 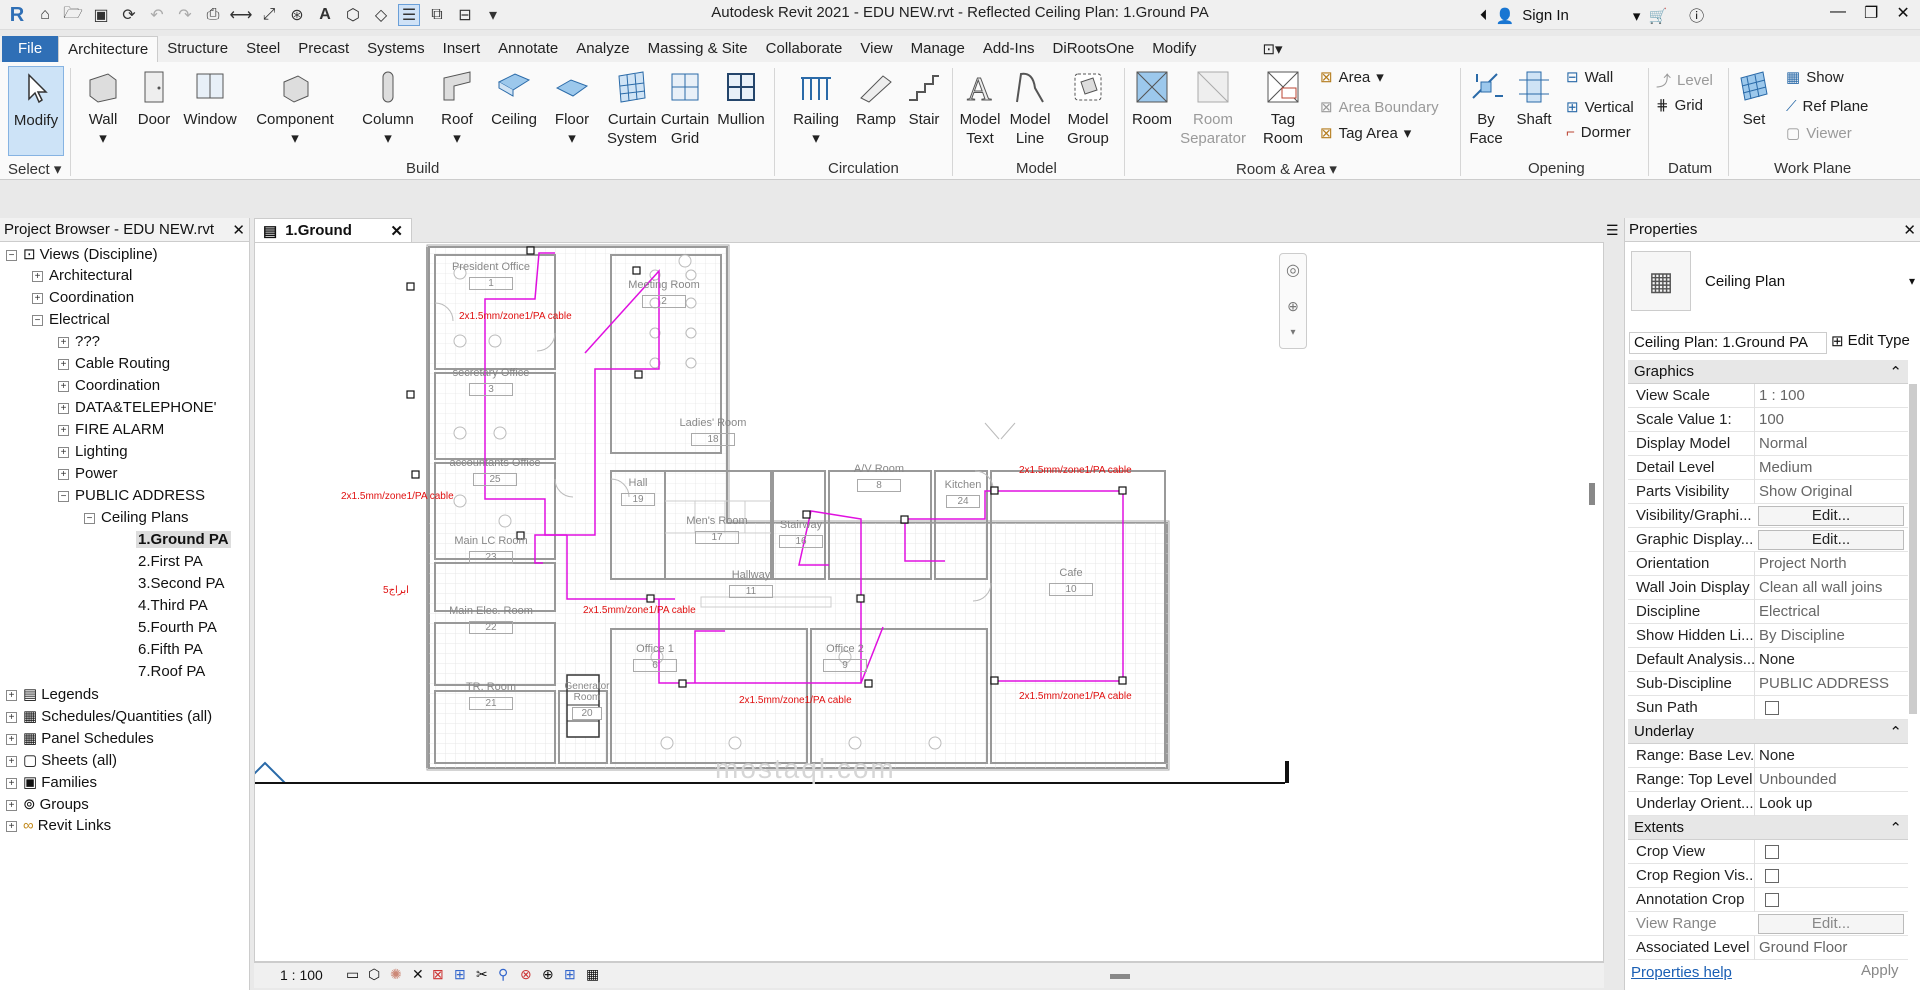 I want to click on type-dropdown-icon: ▾, so click(x=1912, y=281).